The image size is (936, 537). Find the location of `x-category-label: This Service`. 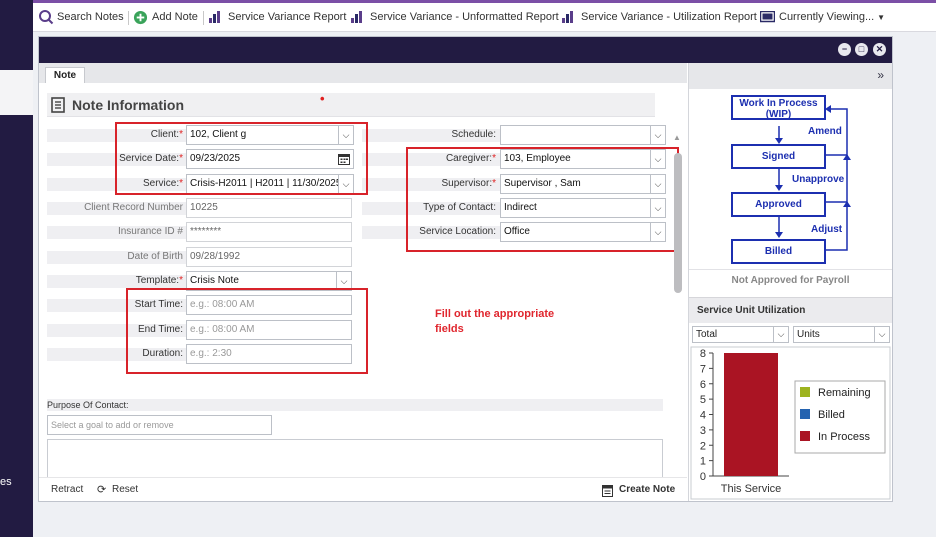

x-category-label: This Service is located at coordinates (751, 489).